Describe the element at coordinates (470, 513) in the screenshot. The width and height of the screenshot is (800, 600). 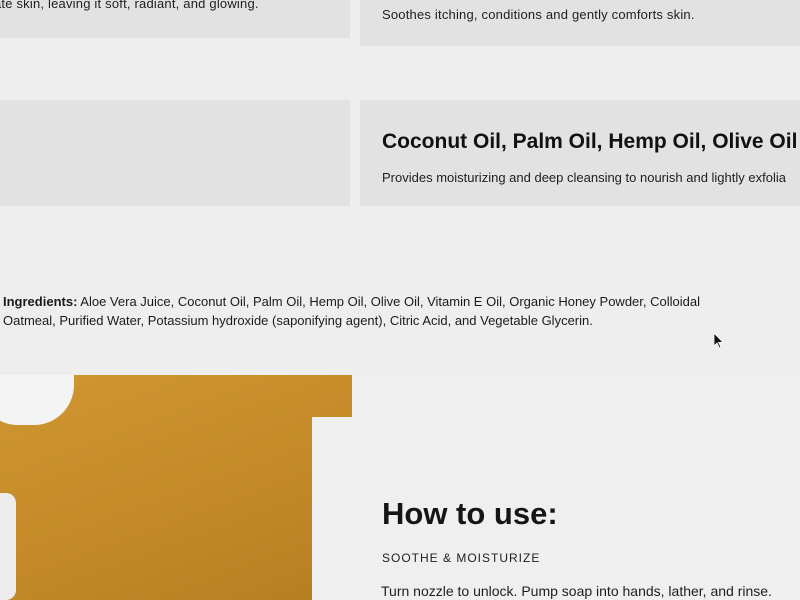
I see `how-to-use-title: How to use:` at that location.